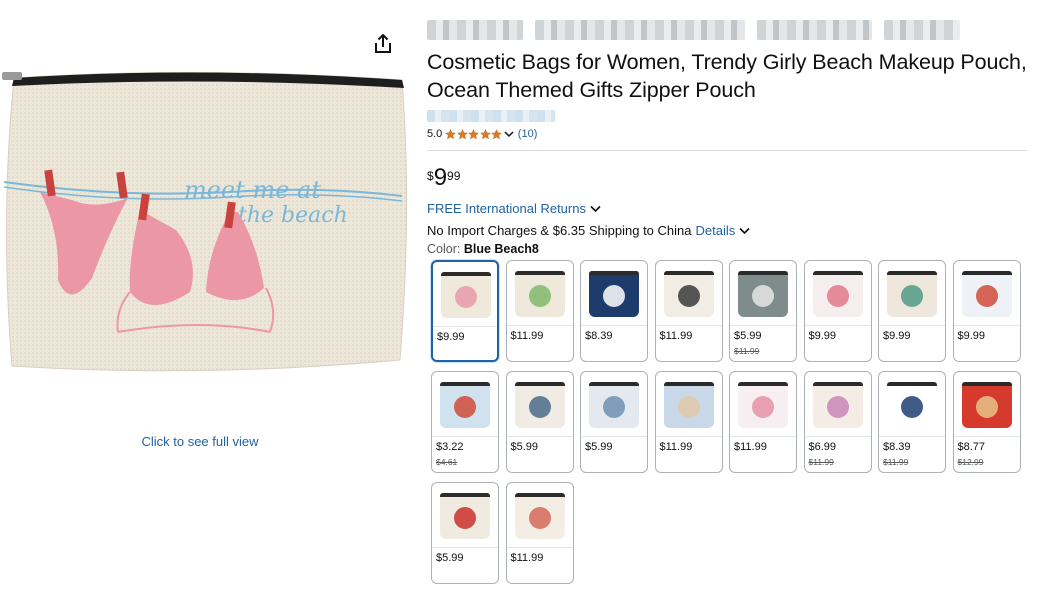  Describe the element at coordinates (252, 190) in the screenshot. I see `image-text-meet: meet me at` at that location.